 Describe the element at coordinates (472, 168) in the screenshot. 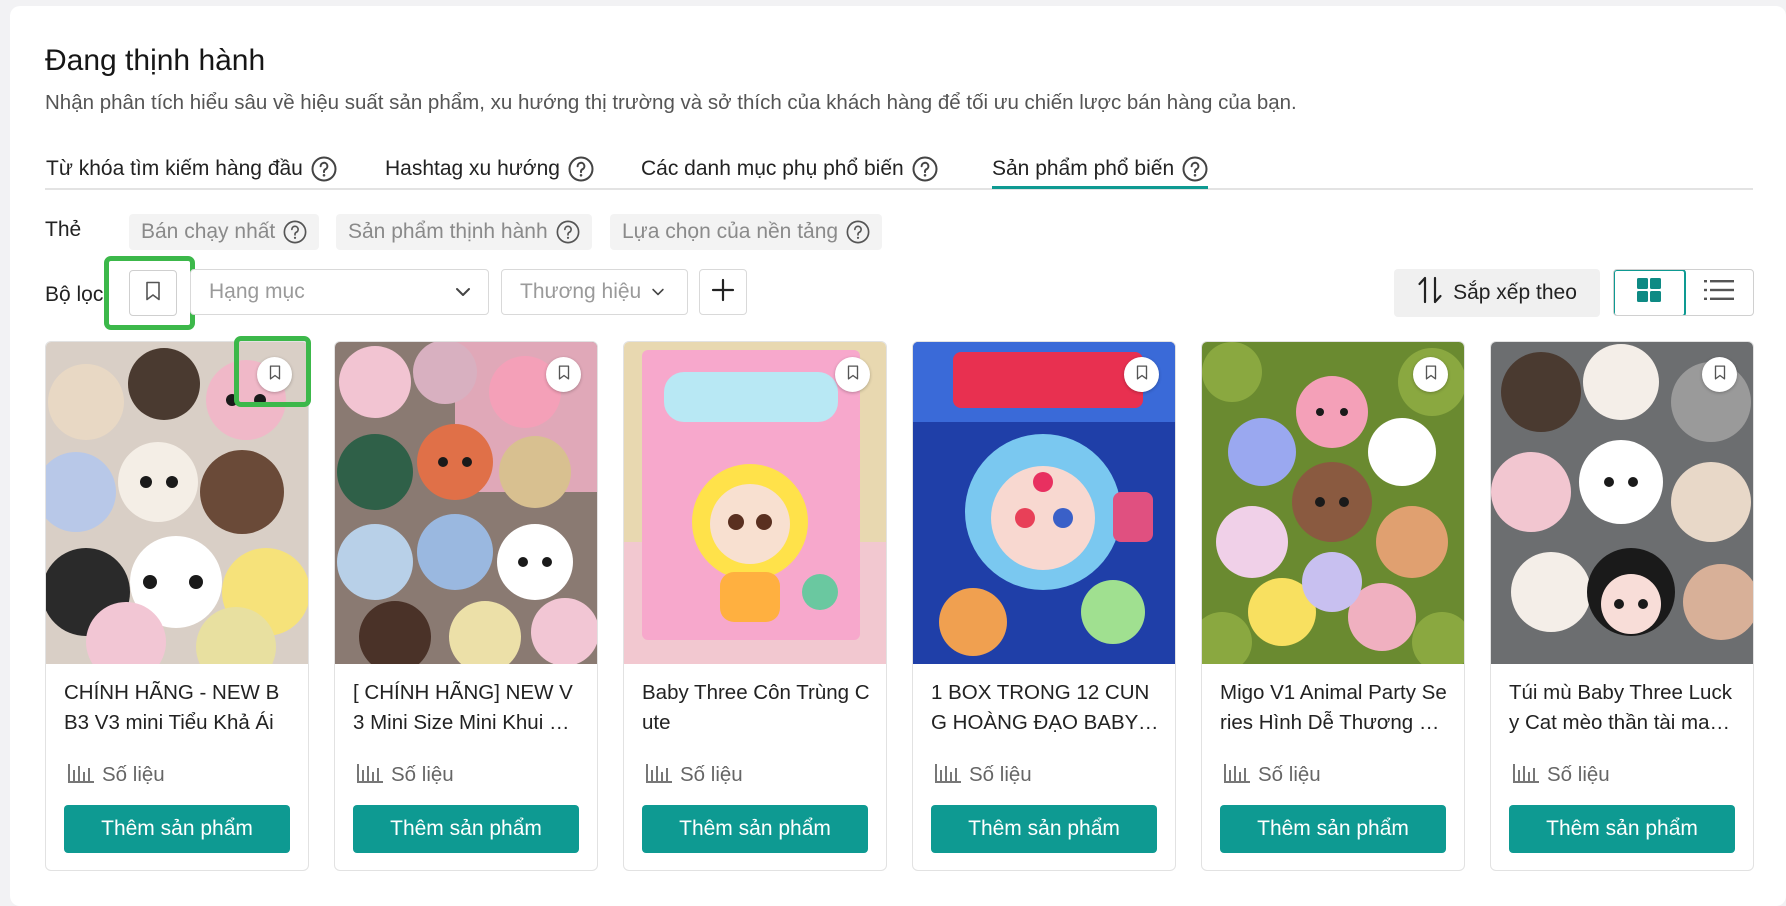

I see `tab-label: Hashtag xu hướng` at that location.